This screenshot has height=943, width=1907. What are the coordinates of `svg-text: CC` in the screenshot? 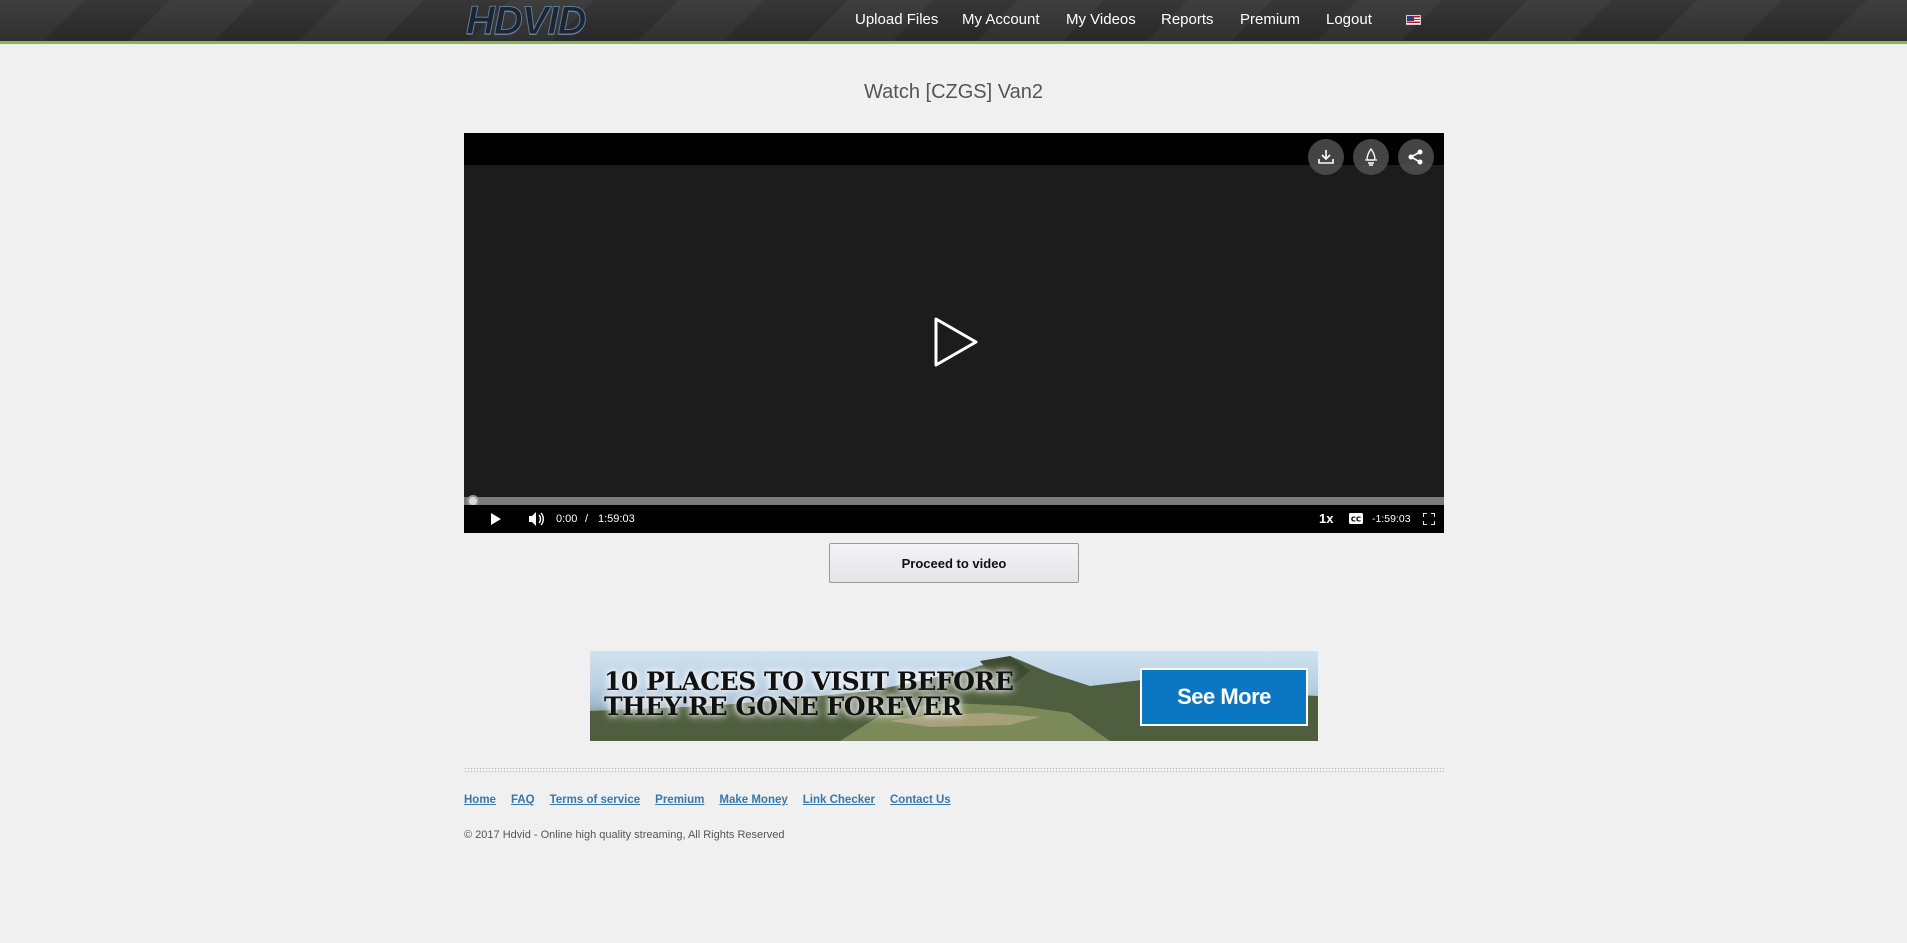 It's located at (1356, 519).